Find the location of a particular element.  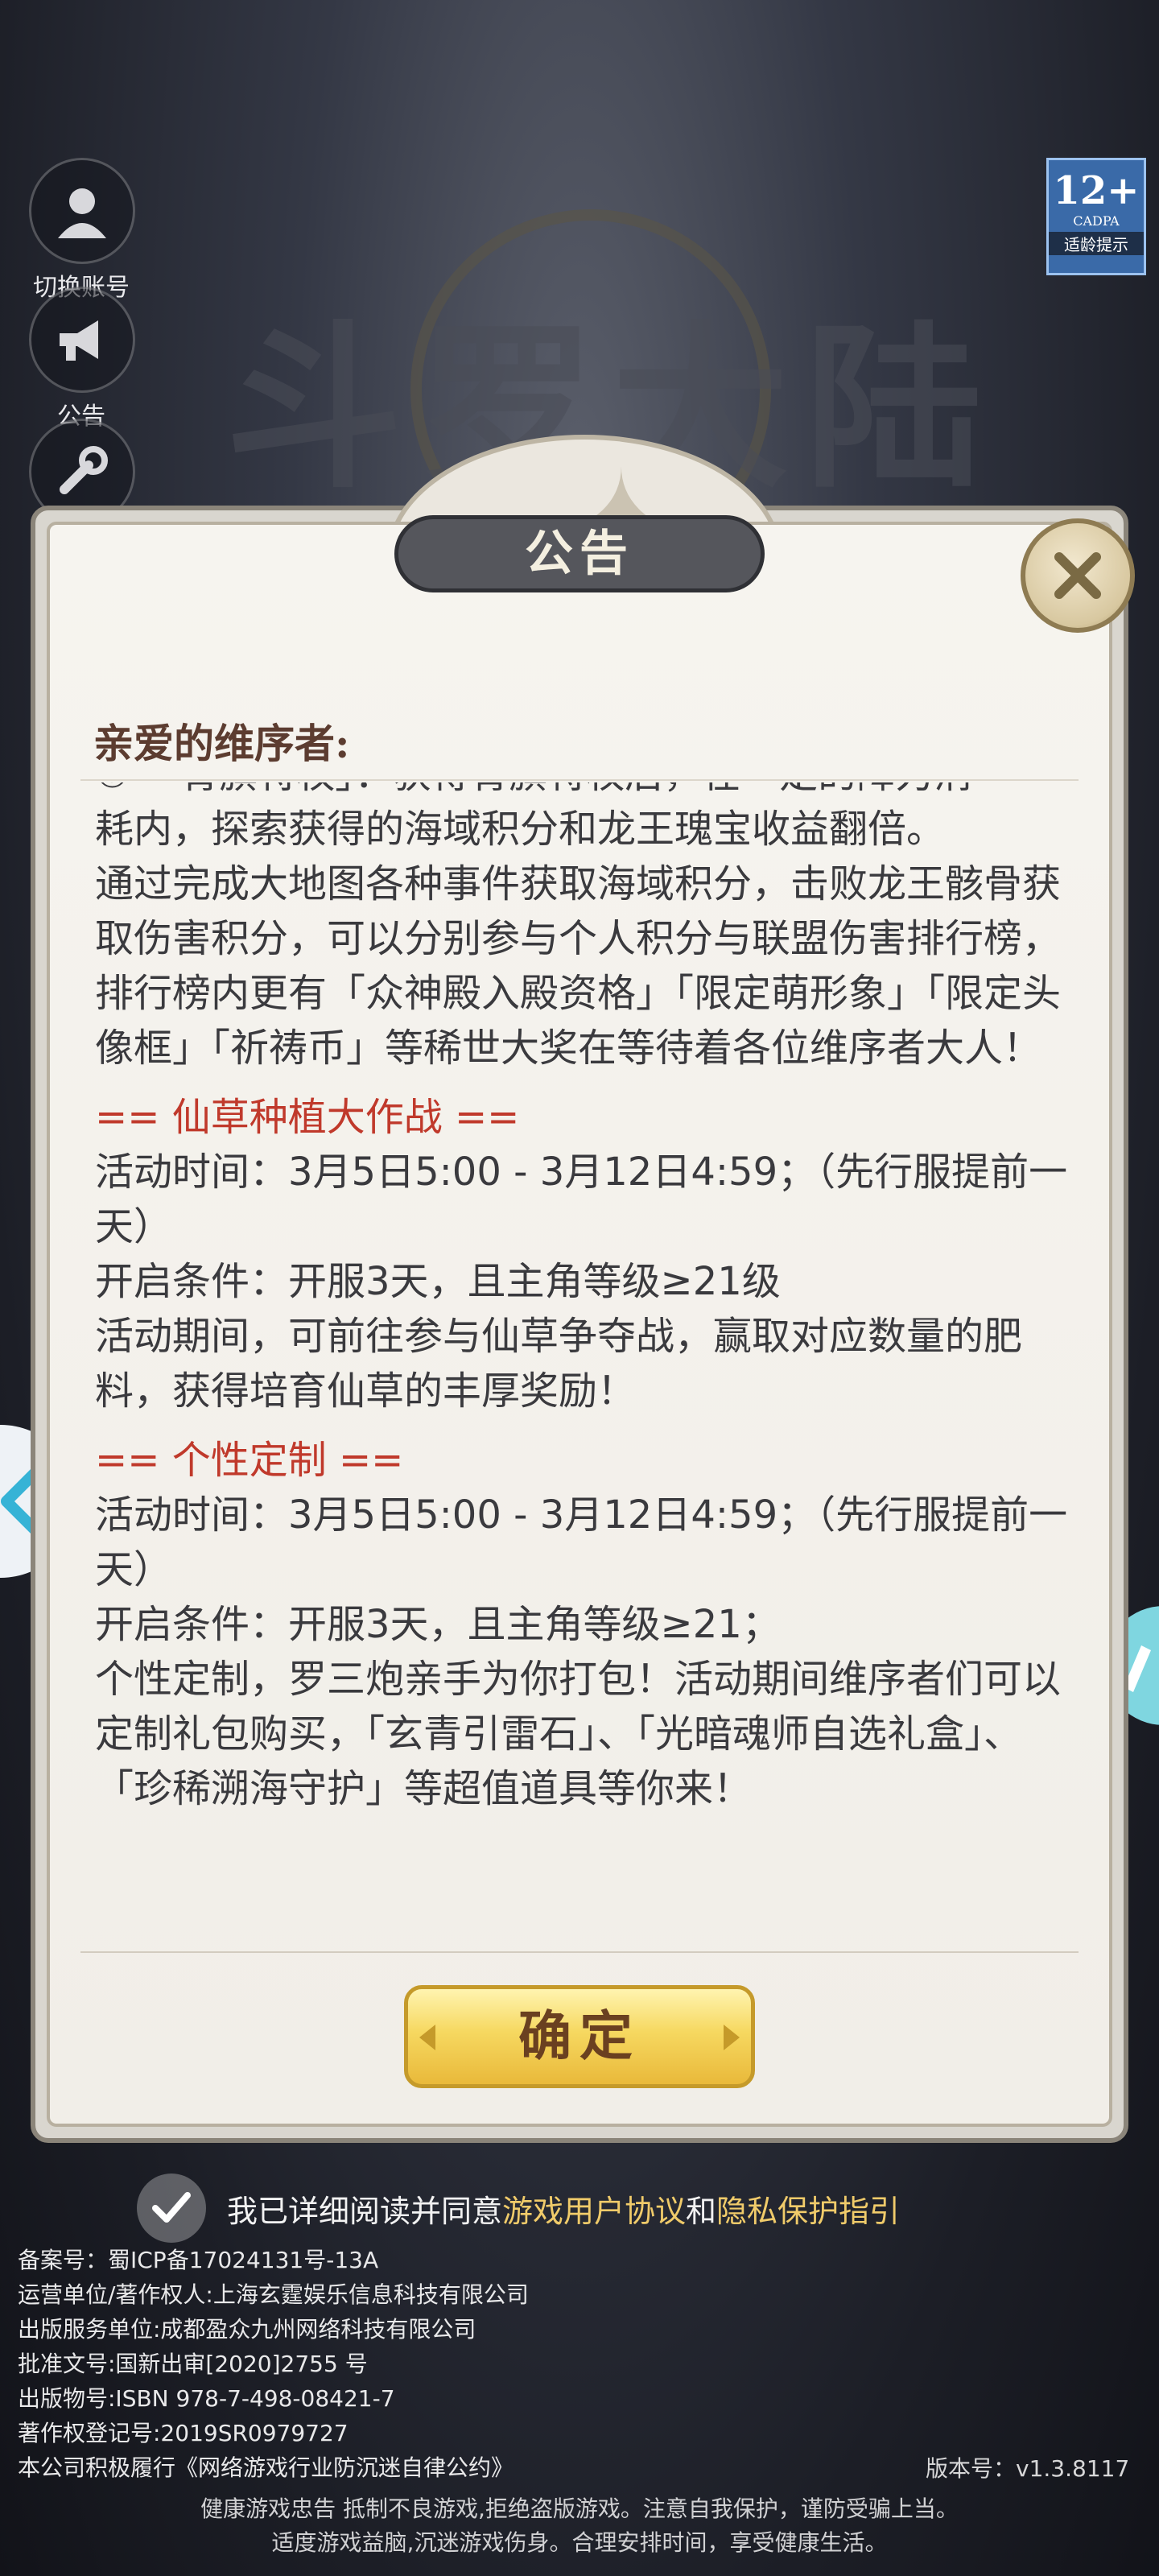

megaphone-icon is located at coordinates (82, 340).